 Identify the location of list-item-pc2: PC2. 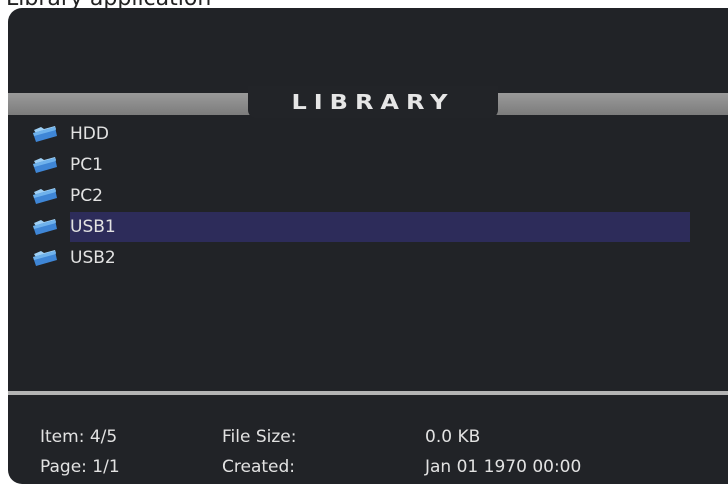
(368, 196).